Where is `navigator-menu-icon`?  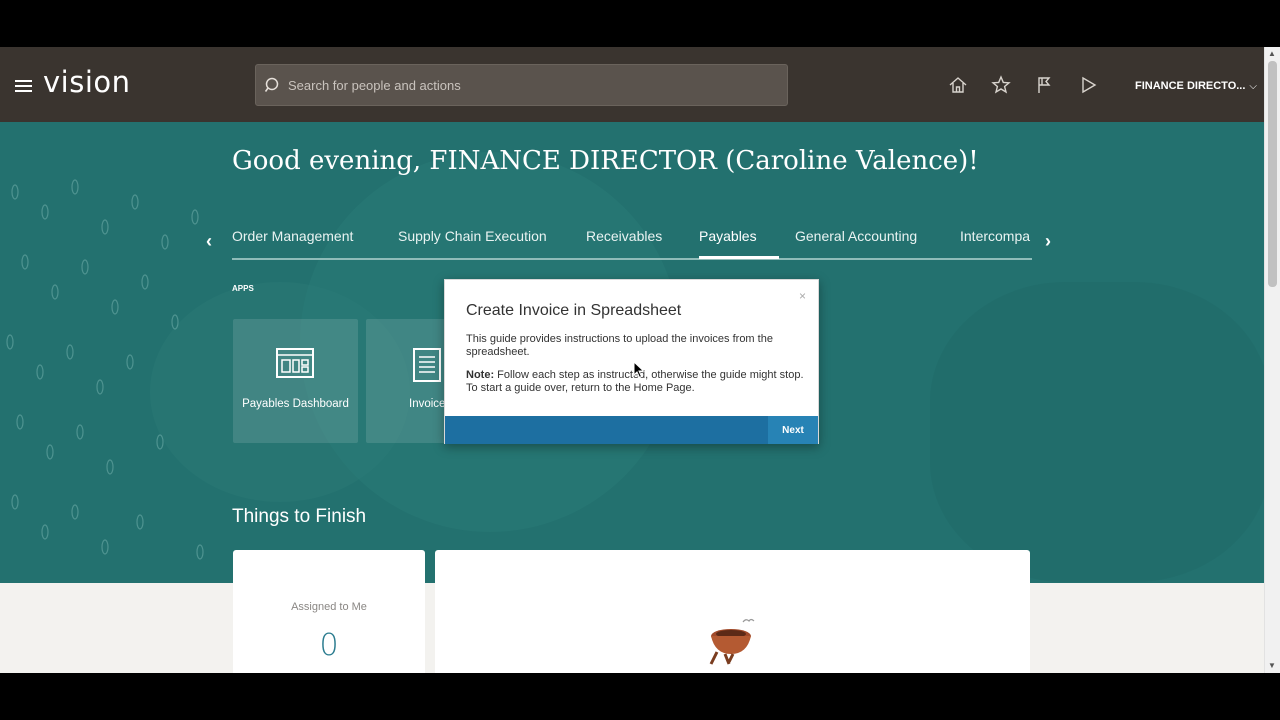
navigator-menu-icon is located at coordinates (23, 86).